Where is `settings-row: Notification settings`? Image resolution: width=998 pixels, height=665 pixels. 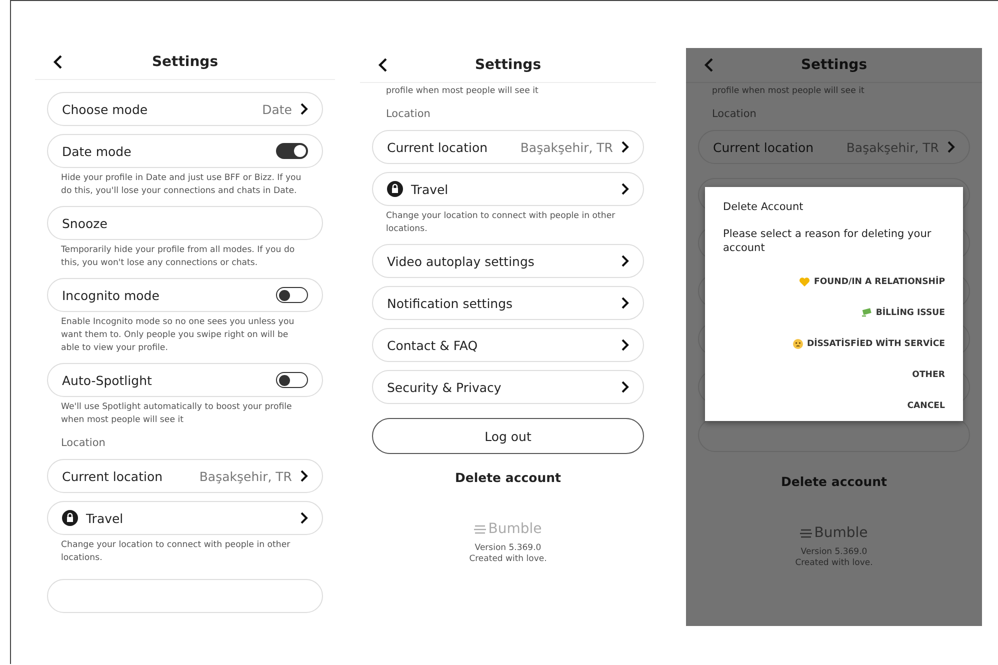
settings-row: Notification settings is located at coordinates (508, 303).